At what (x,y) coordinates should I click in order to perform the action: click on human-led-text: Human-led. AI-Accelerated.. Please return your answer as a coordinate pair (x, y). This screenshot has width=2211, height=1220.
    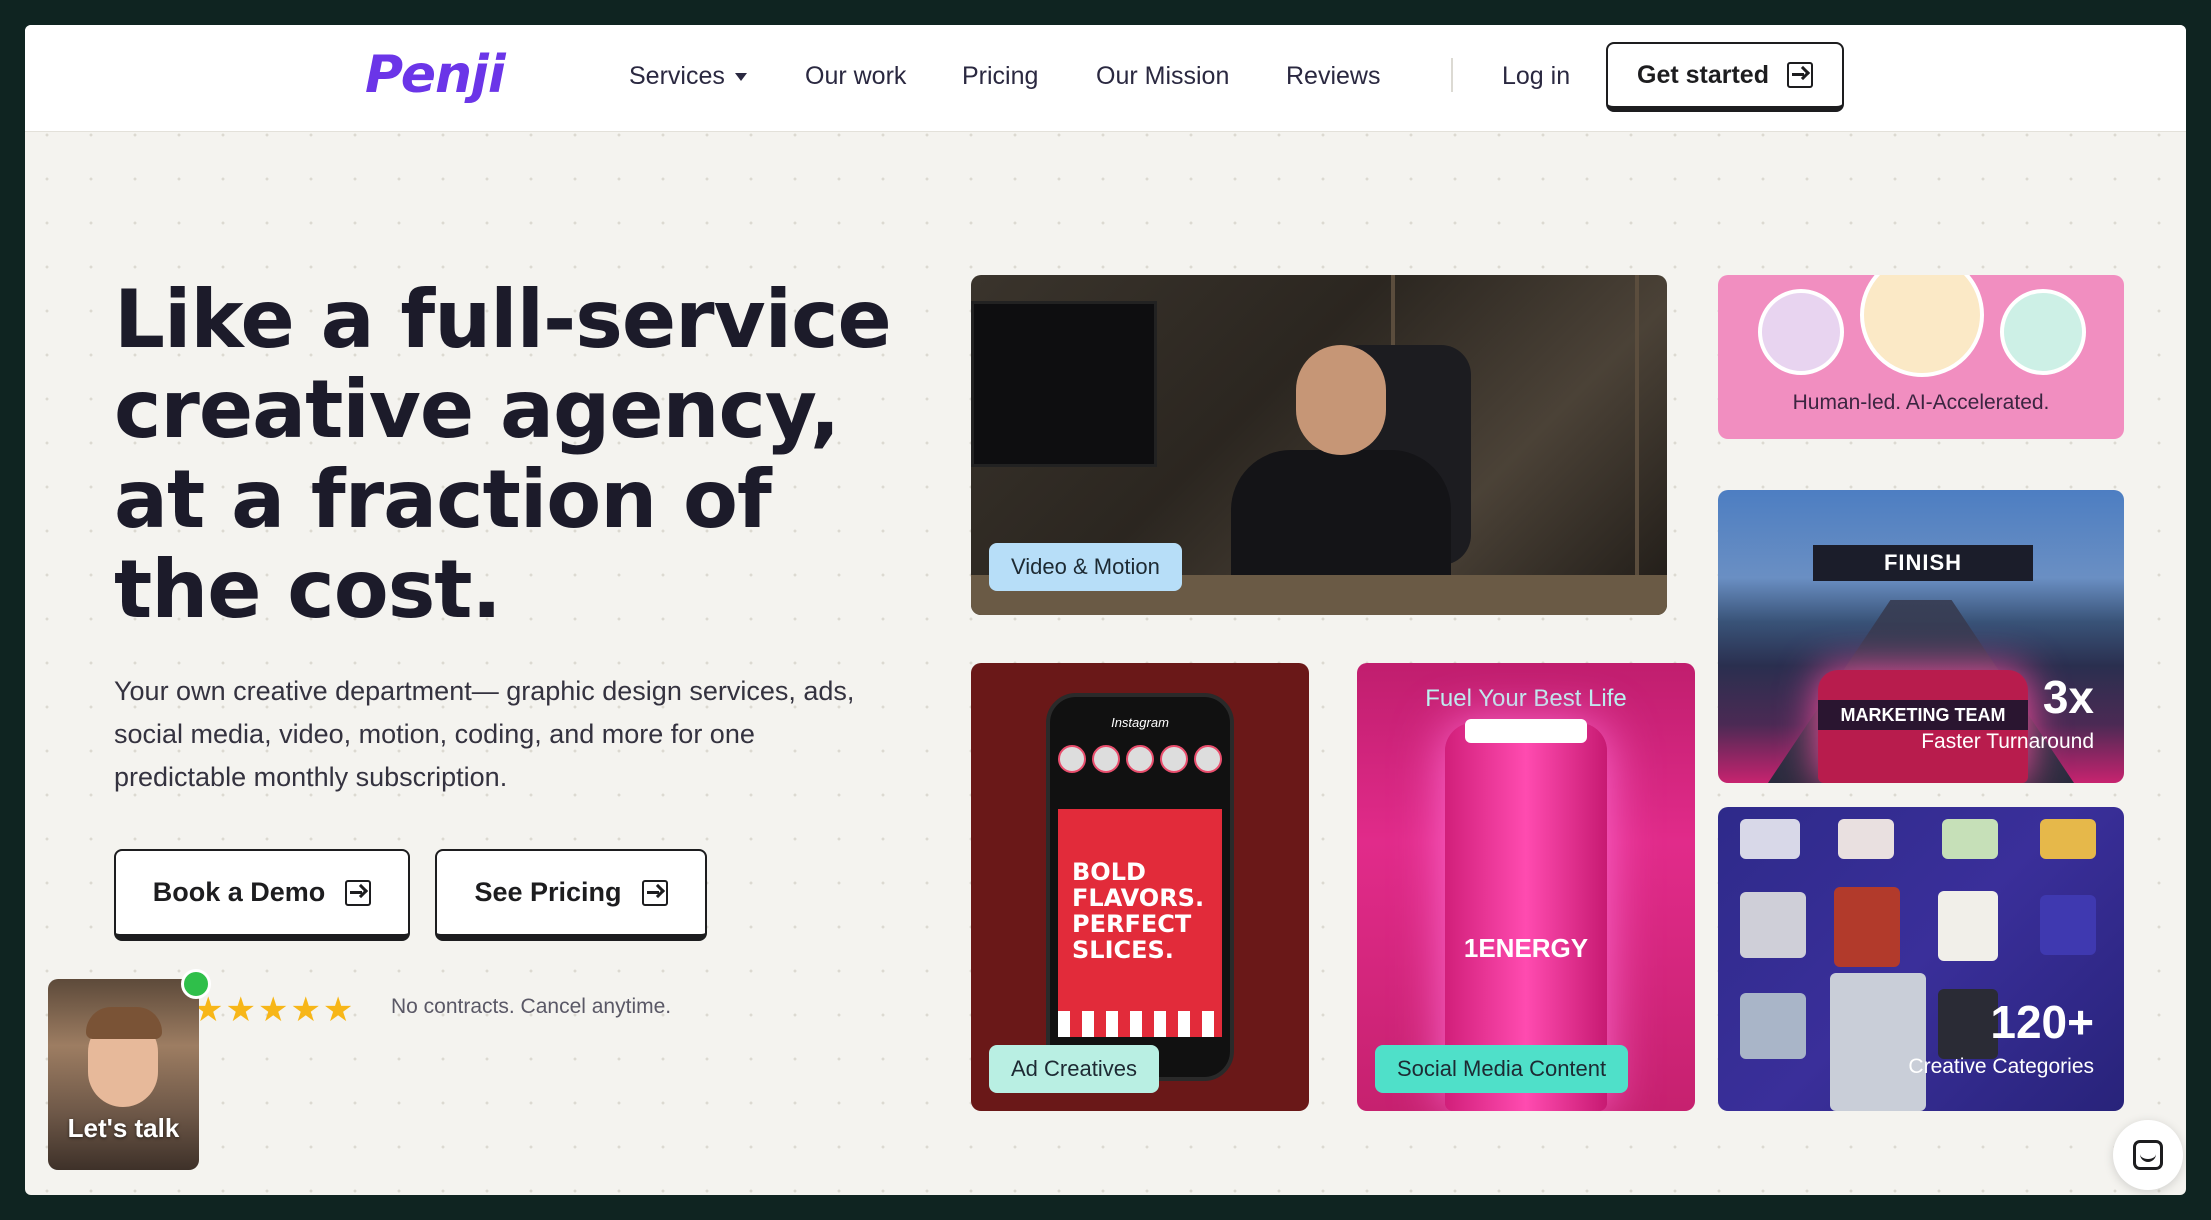
    Looking at the image, I should click on (1921, 402).